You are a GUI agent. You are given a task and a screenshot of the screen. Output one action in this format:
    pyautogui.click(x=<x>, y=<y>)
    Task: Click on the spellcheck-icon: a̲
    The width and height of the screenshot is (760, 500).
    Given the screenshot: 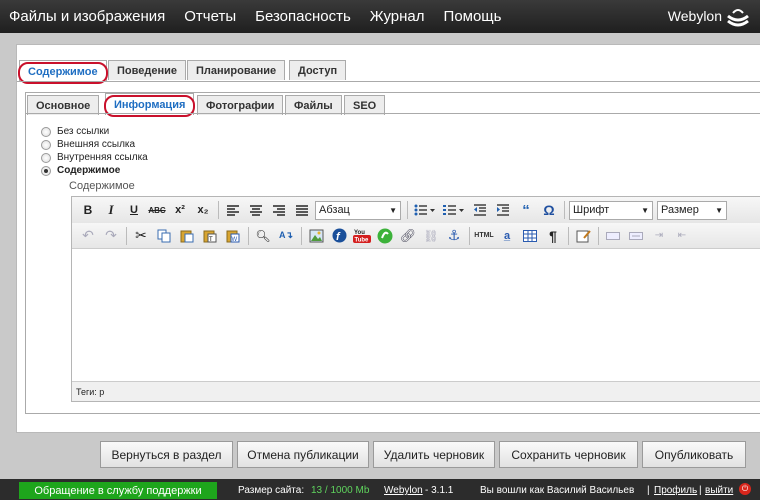 What is the action you would take?
    pyautogui.click(x=507, y=236)
    